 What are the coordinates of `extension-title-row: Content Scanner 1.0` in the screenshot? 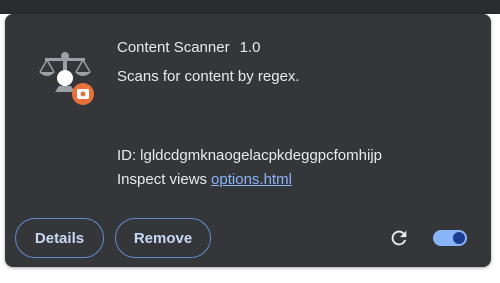 It's located at (188, 47).